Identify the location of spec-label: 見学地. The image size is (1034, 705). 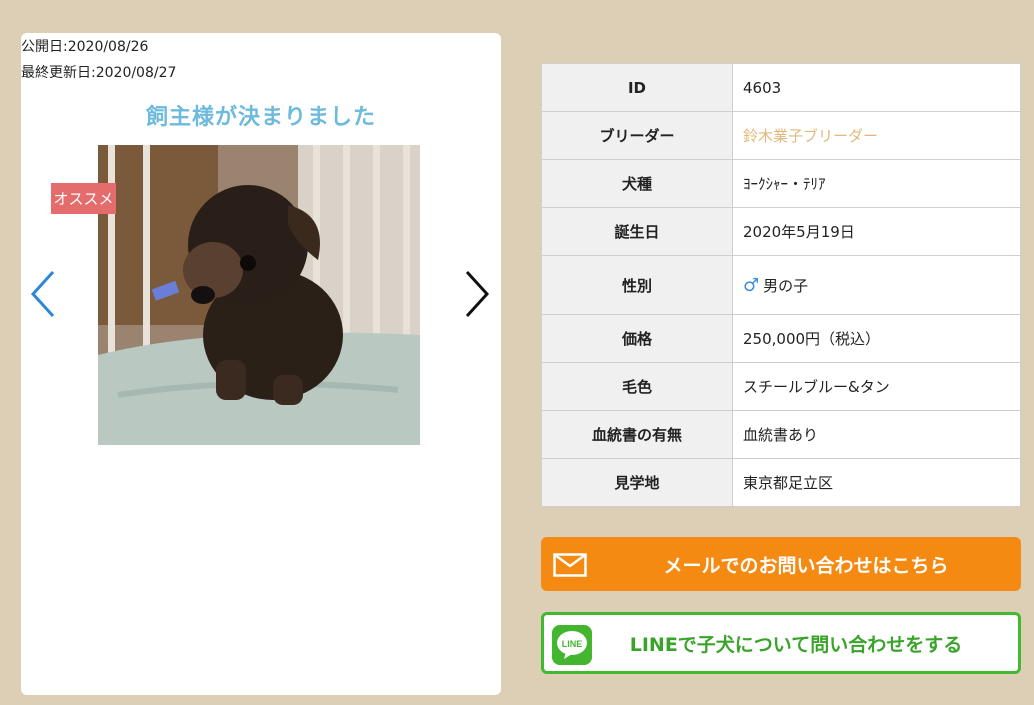
(637, 482).